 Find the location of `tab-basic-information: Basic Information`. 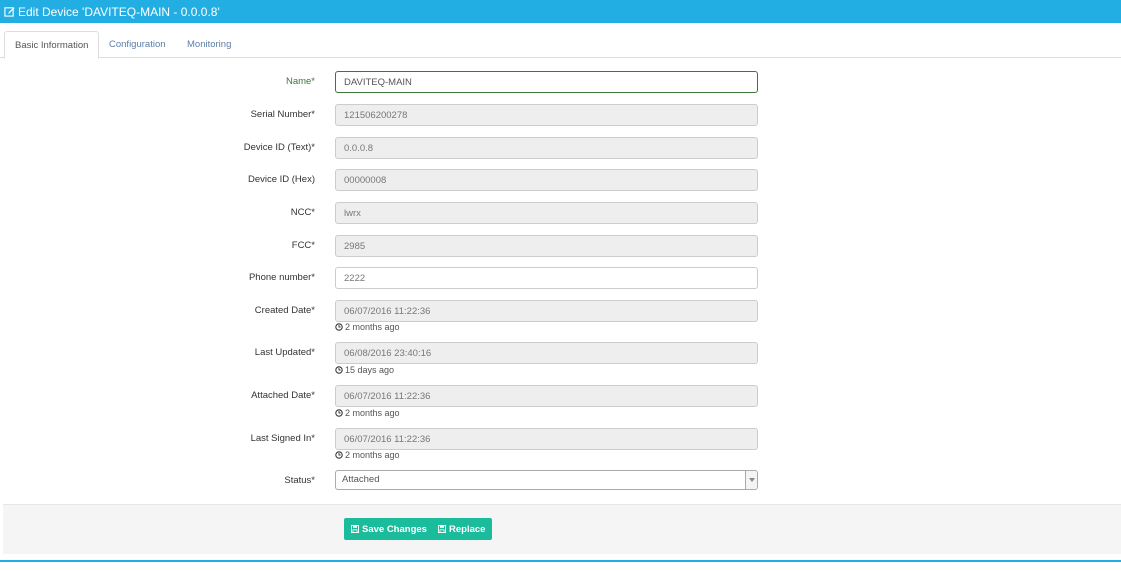

tab-basic-information: Basic Information is located at coordinates (52, 45).